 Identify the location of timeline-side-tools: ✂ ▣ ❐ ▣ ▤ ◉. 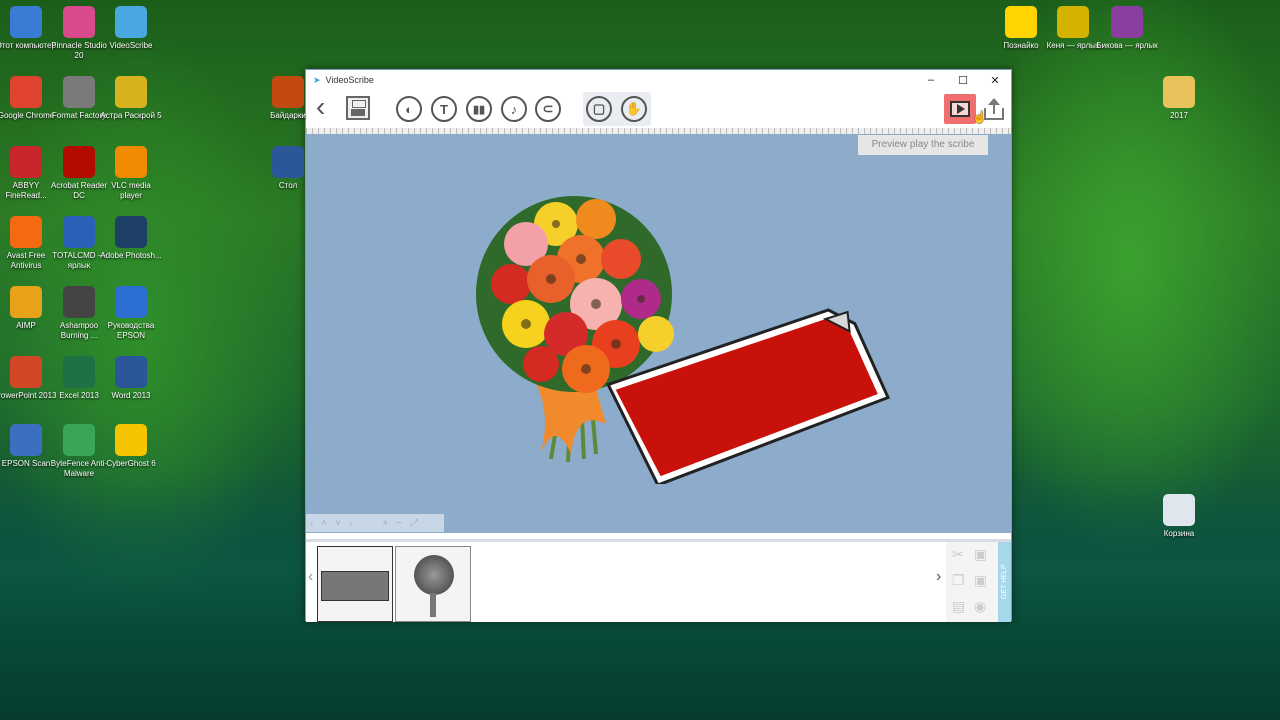
(972, 582).